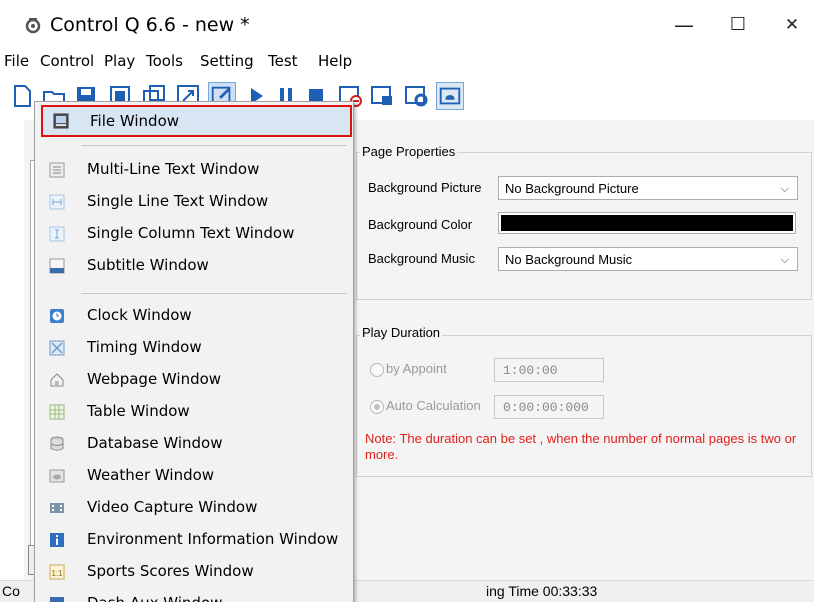  Describe the element at coordinates (178, 201) in the screenshot. I see `menu-item-label: Single Line Text Window` at that location.